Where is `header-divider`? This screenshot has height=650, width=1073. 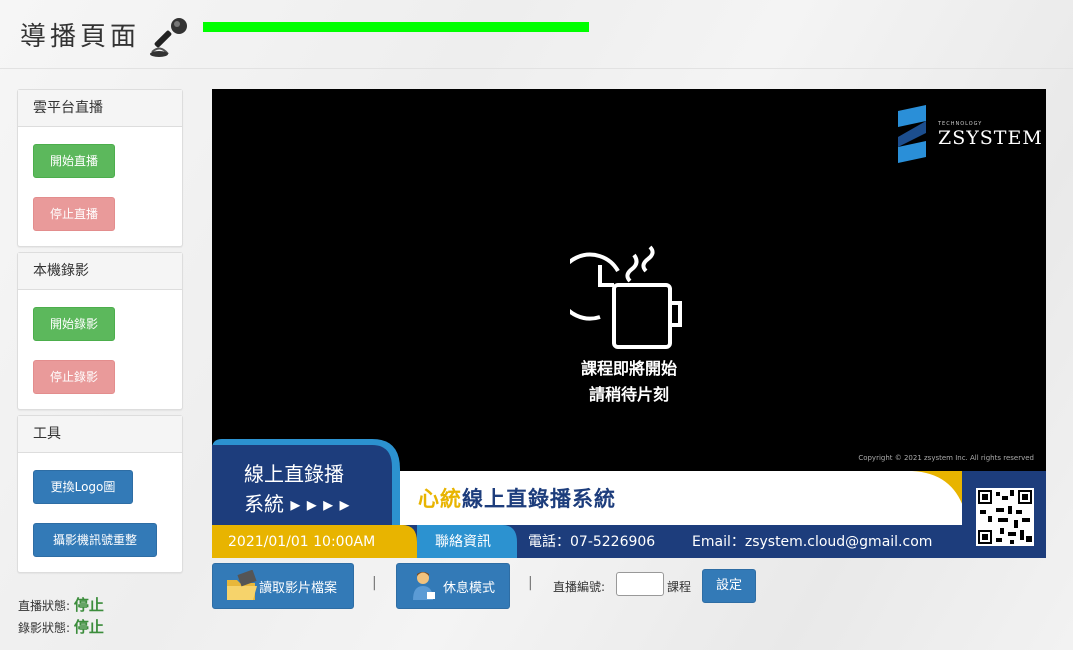 header-divider is located at coordinates (536, 68).